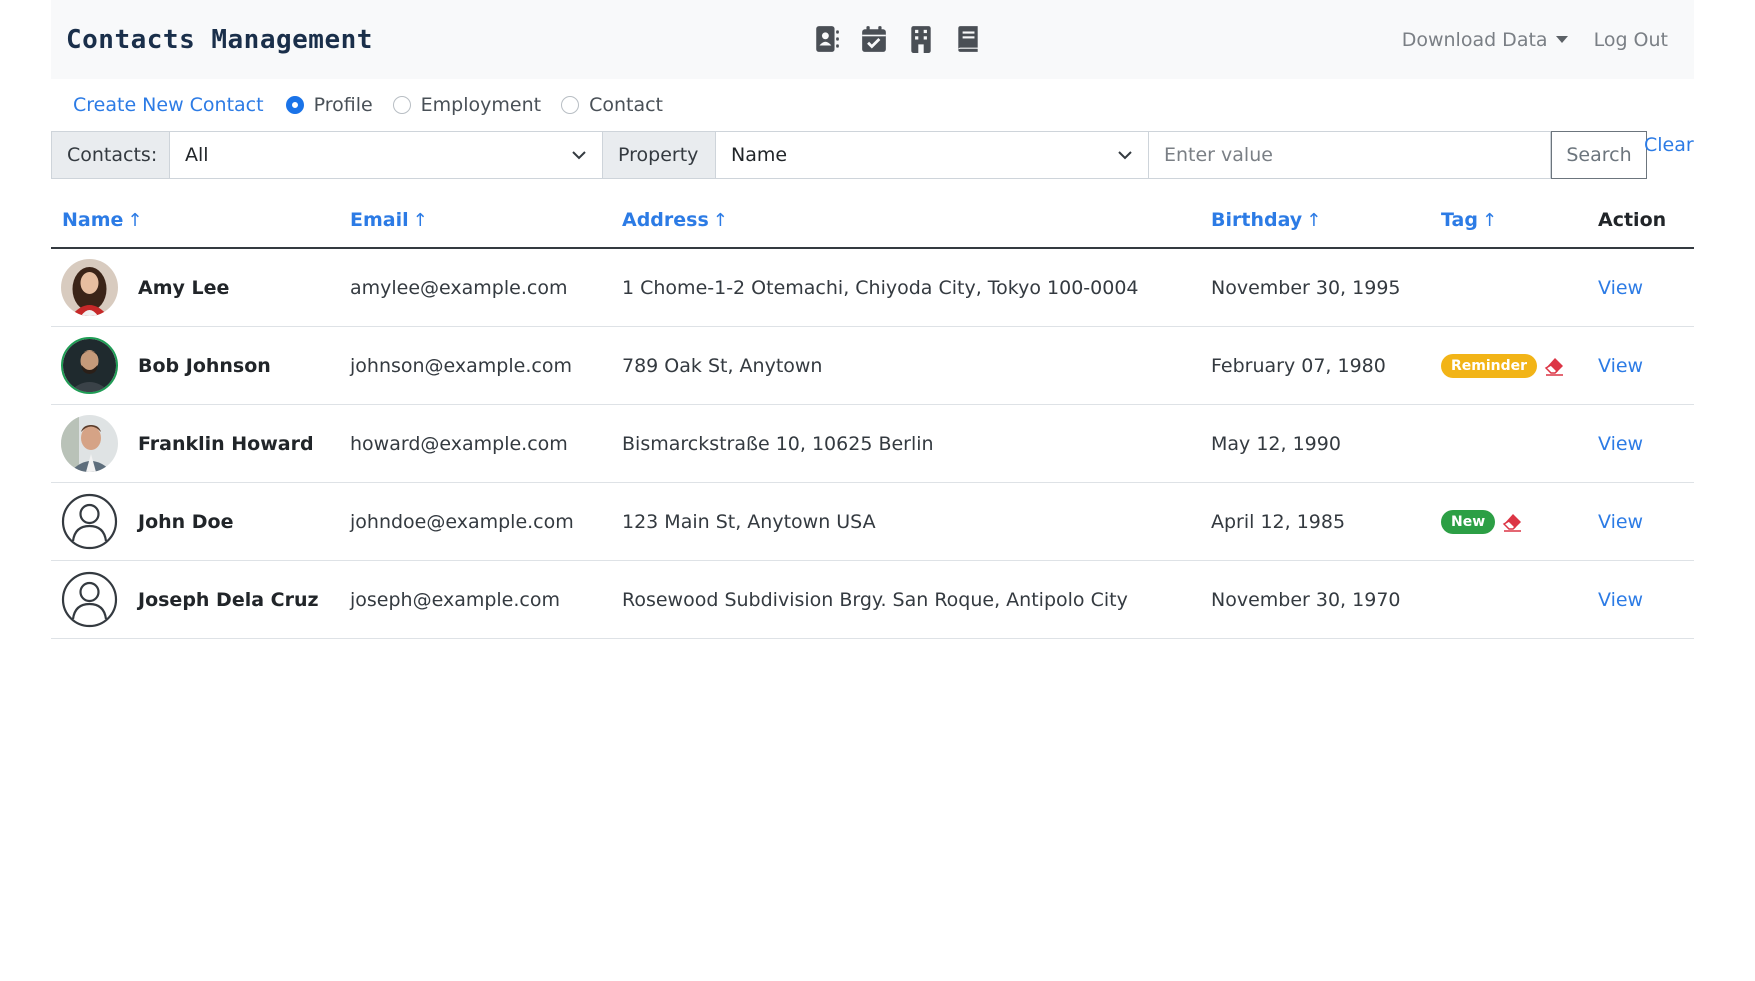 The image size is (1755, 981). What do you see at coordinates (1326, 220) in the screenshot?
I see `header-birthday: Birthday ↑` at bounding box center [1326, 220].